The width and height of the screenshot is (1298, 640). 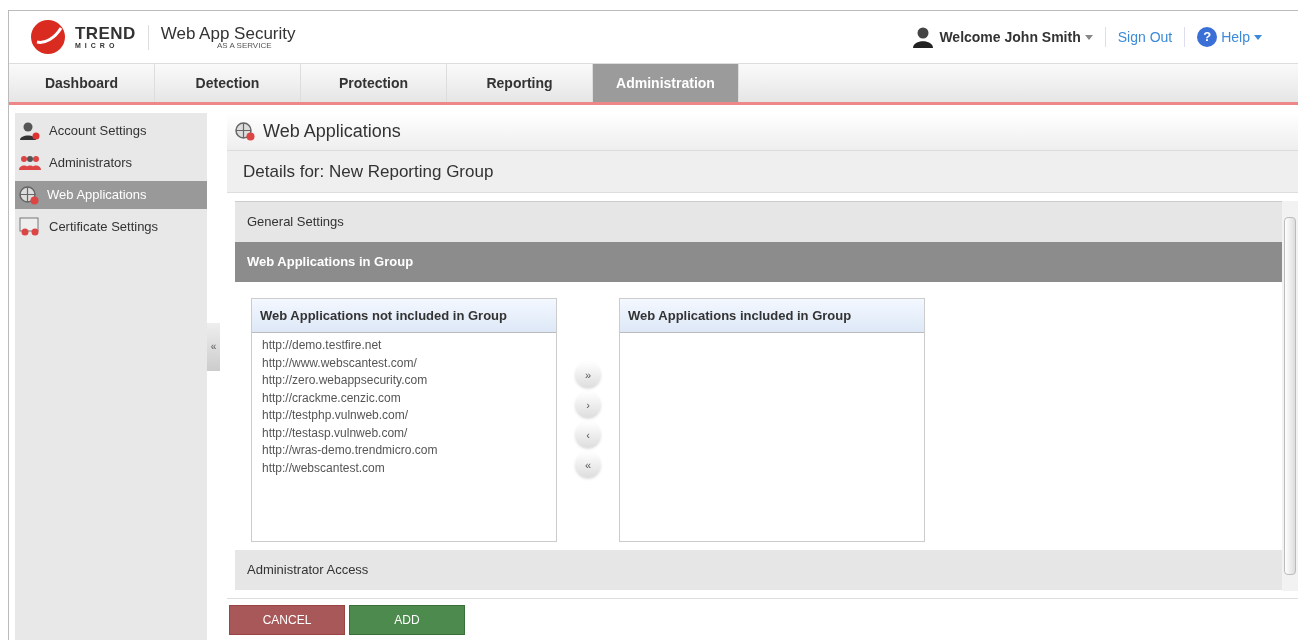 I want to click on sidebar-item: Account Settings, so click(x=111, y=131).